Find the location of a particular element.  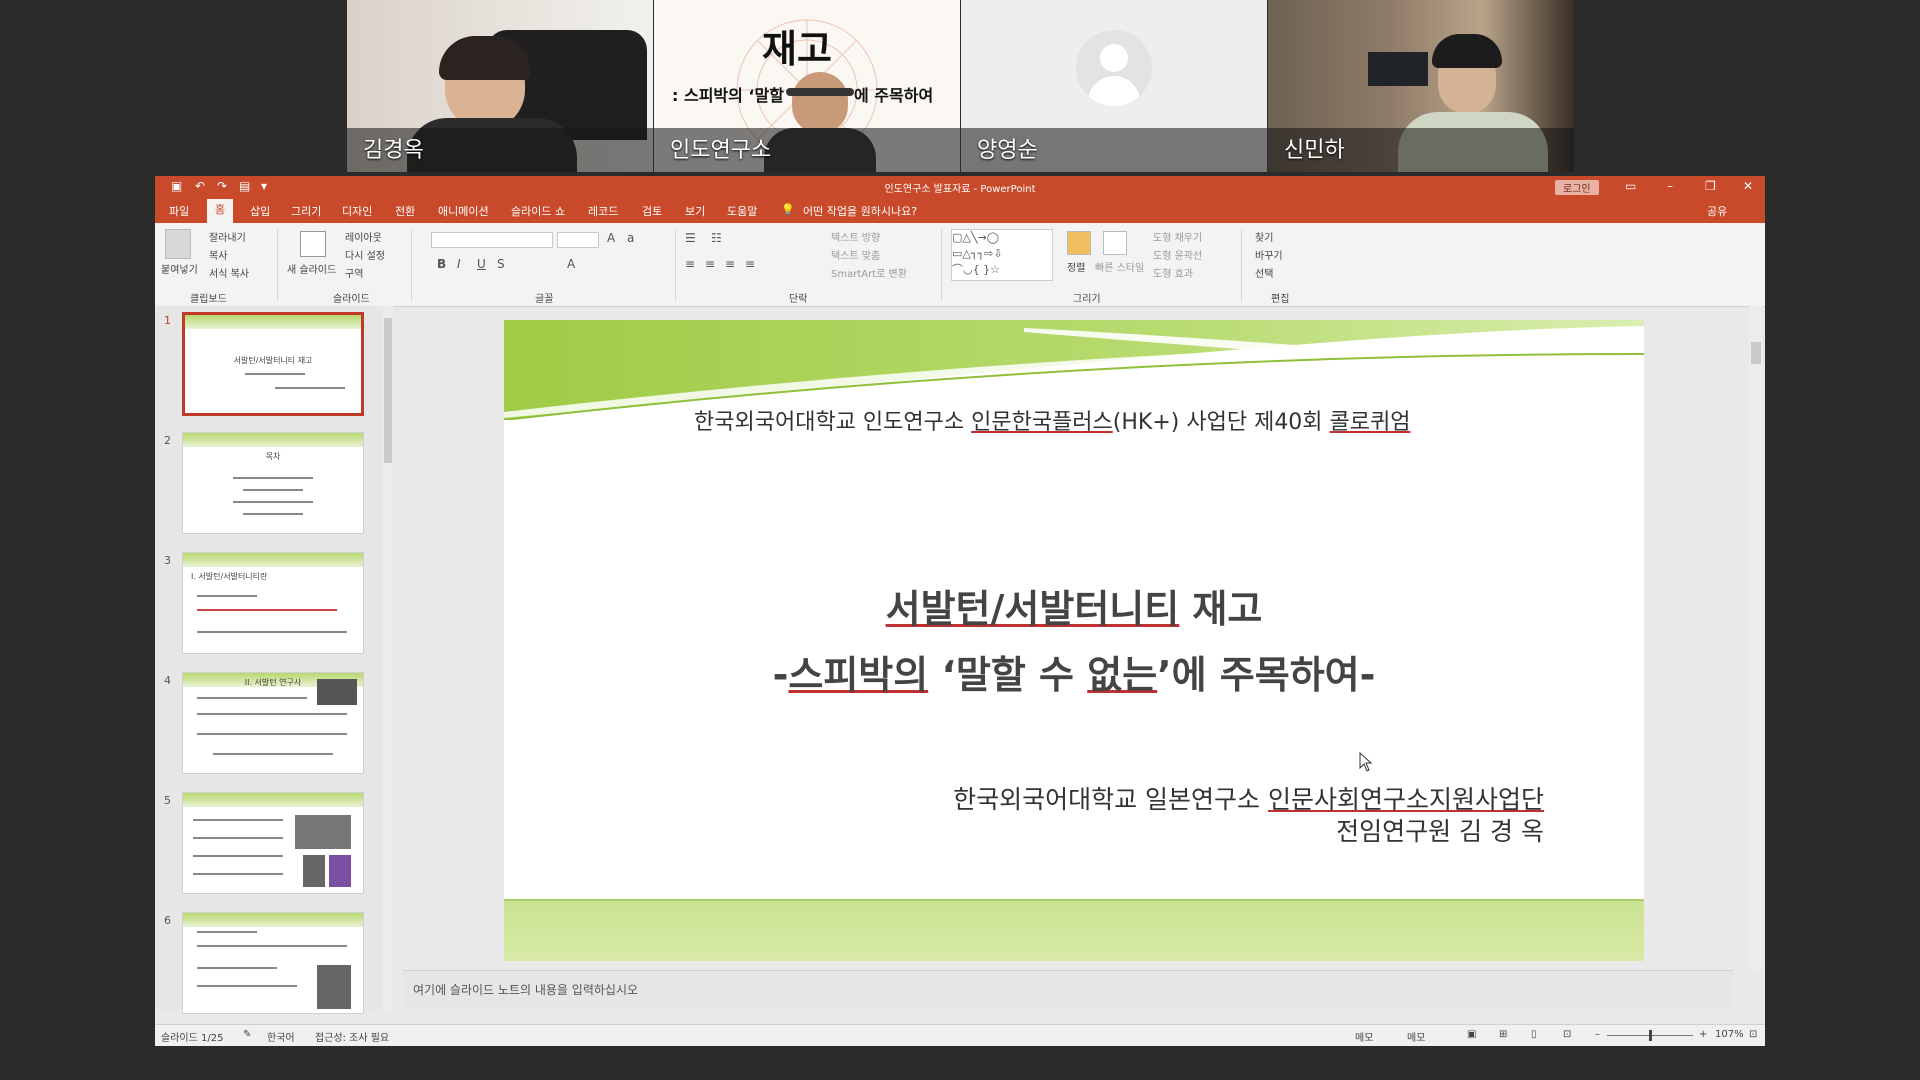

notes-button: 메모 is located at coordinates (1364, 1036).